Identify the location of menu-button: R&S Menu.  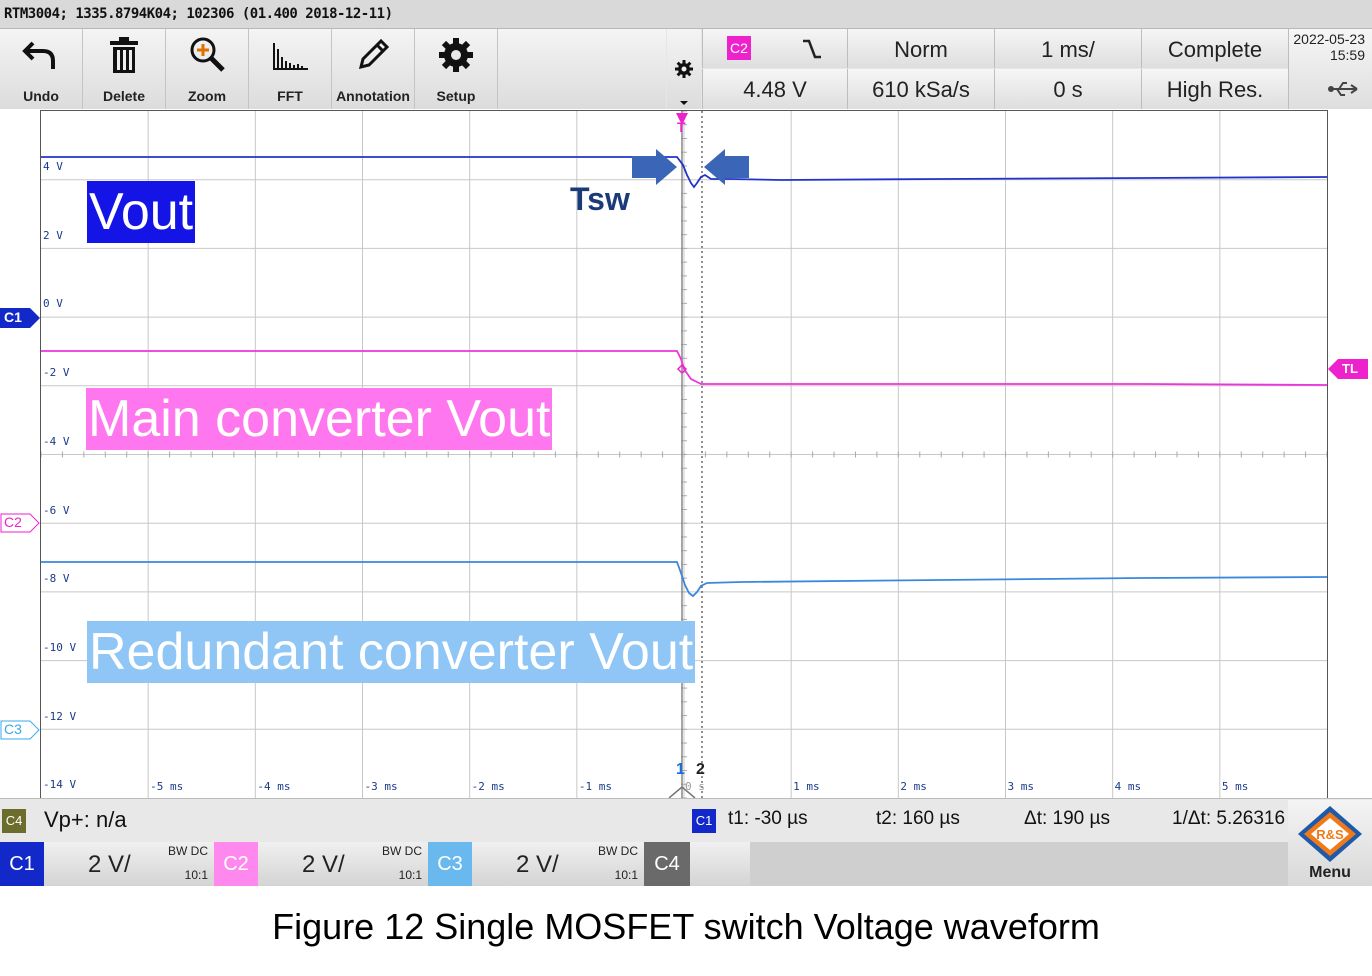
(1330, 843).